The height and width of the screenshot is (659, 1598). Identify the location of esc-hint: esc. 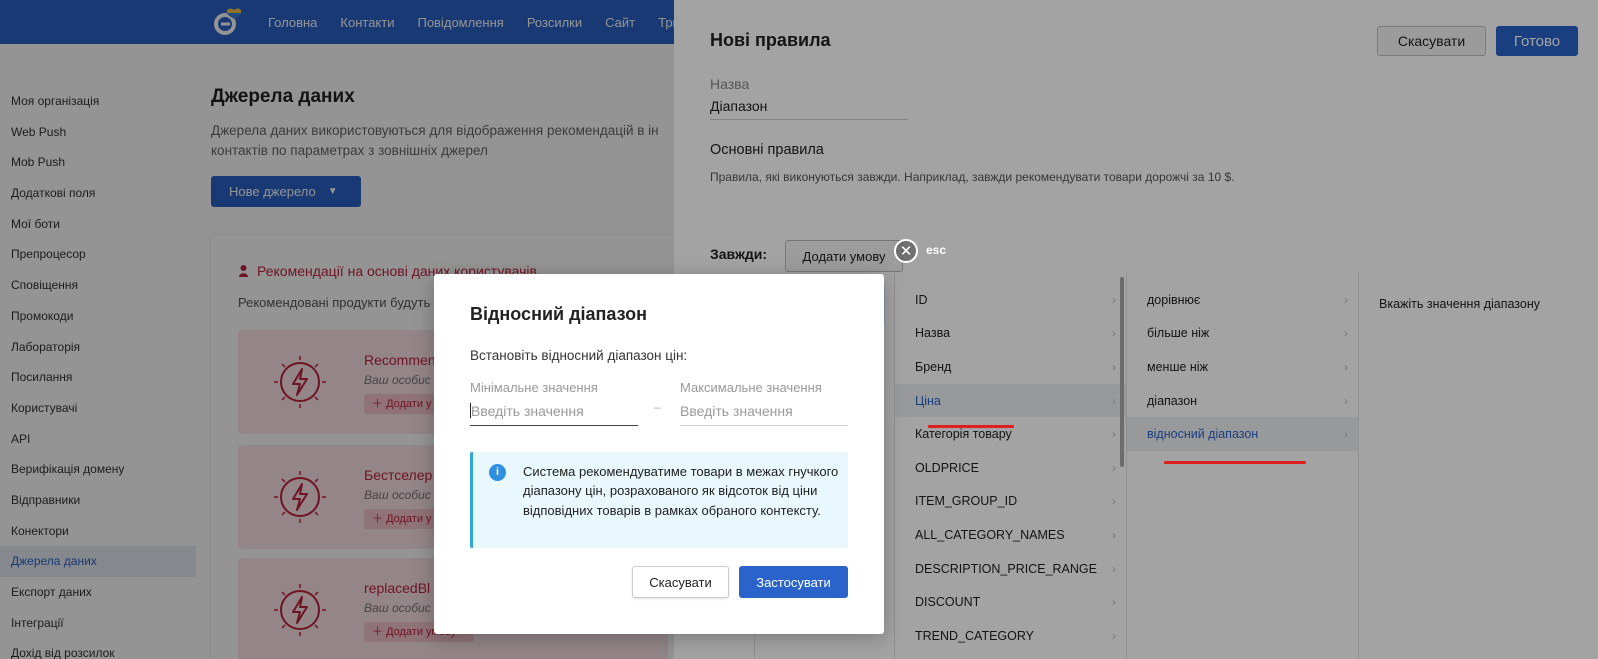
(936, 250).